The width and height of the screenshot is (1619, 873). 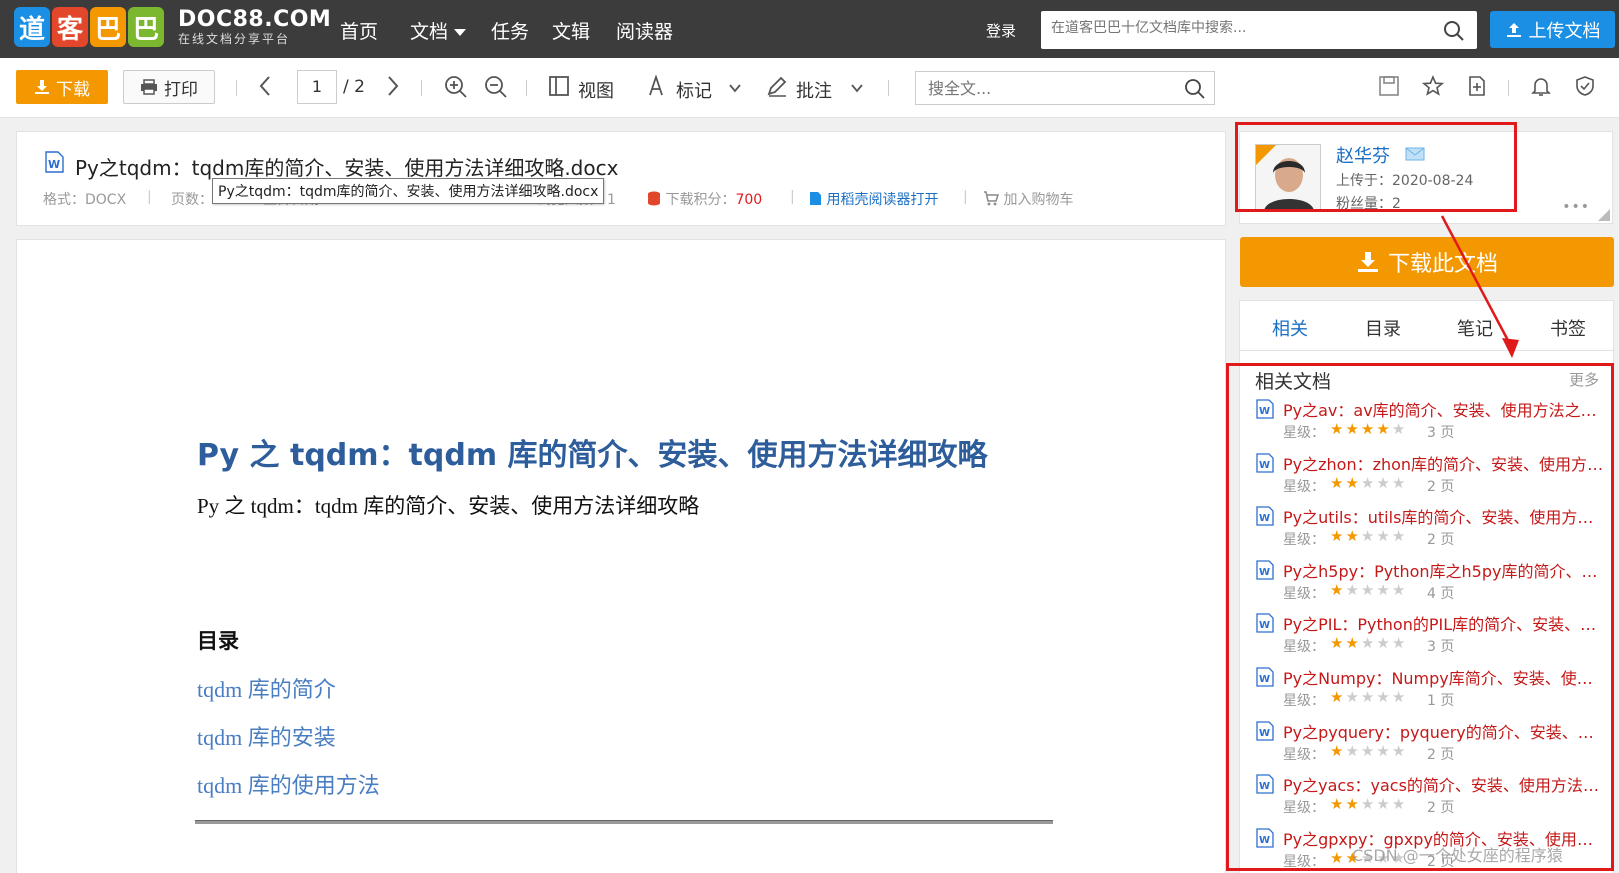 What do you see at coordinates (1457, 855) in the screenshot?
I see `watermark: CSDN @一个处女座的程序猿` at bounding box center [1457, 855].